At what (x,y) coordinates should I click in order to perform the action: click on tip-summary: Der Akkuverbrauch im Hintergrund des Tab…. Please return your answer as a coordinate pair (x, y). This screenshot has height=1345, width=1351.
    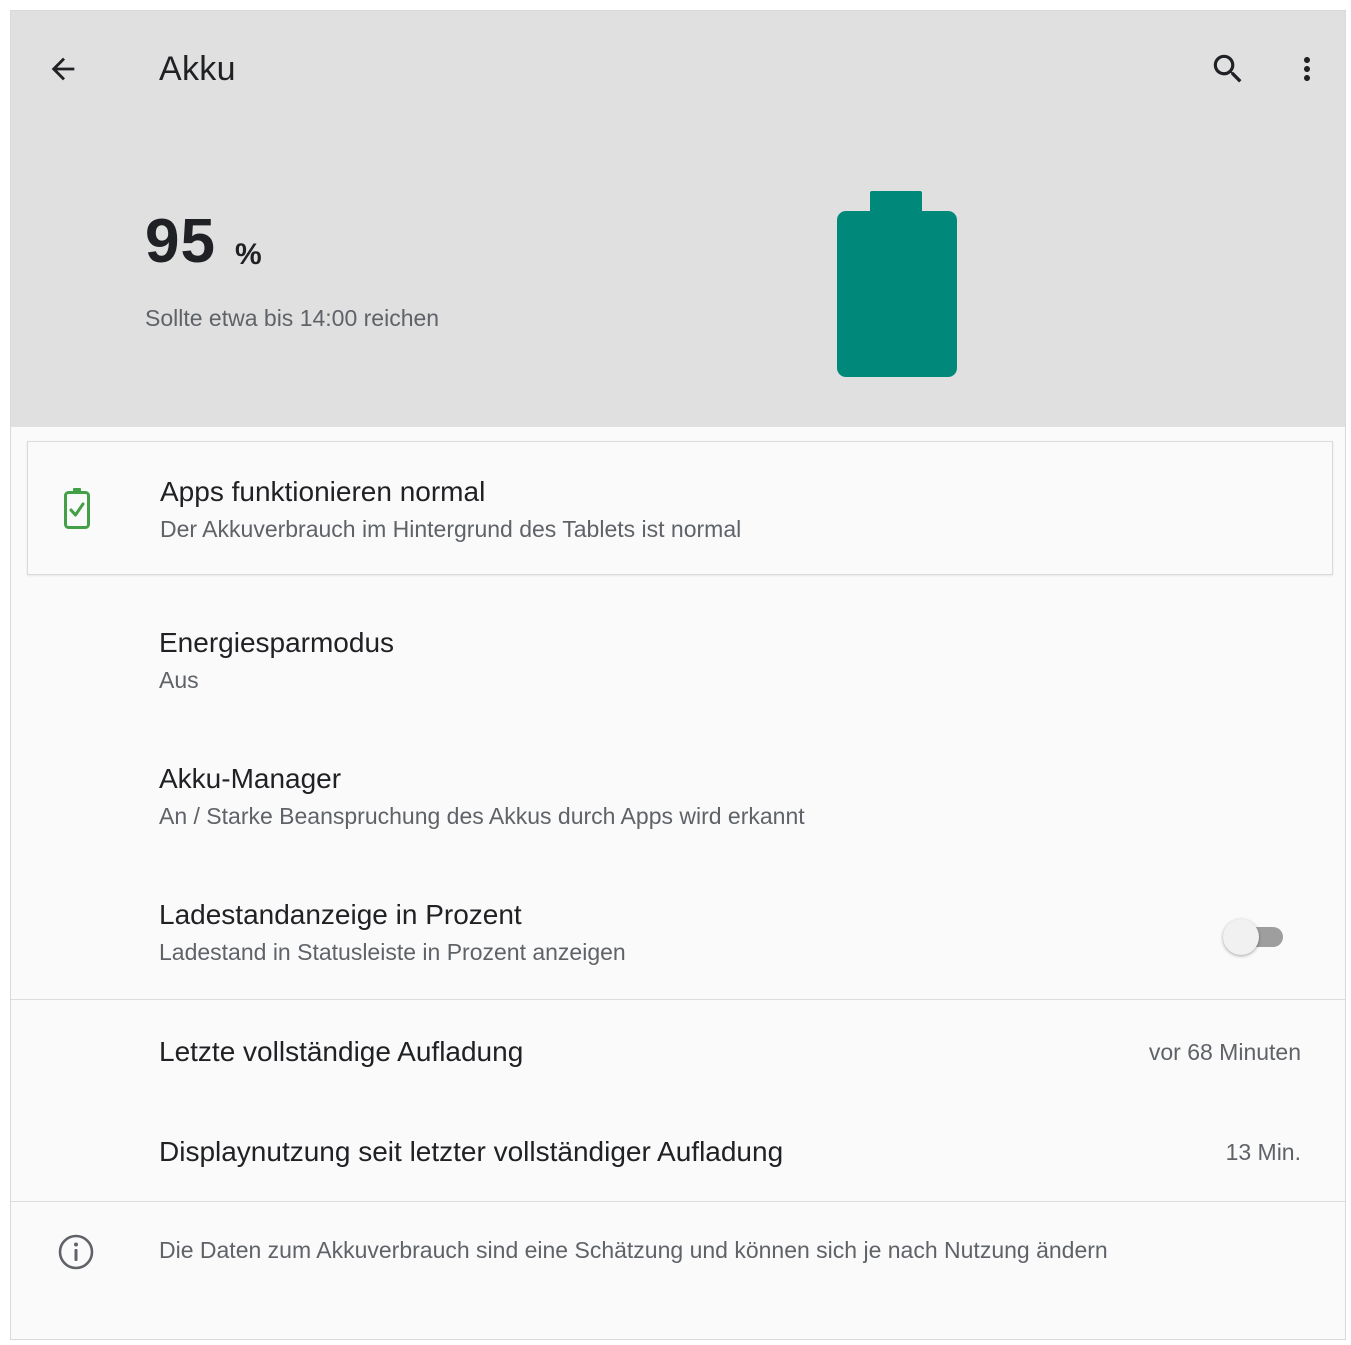
    Looking at the image, I should click on (451, 529).